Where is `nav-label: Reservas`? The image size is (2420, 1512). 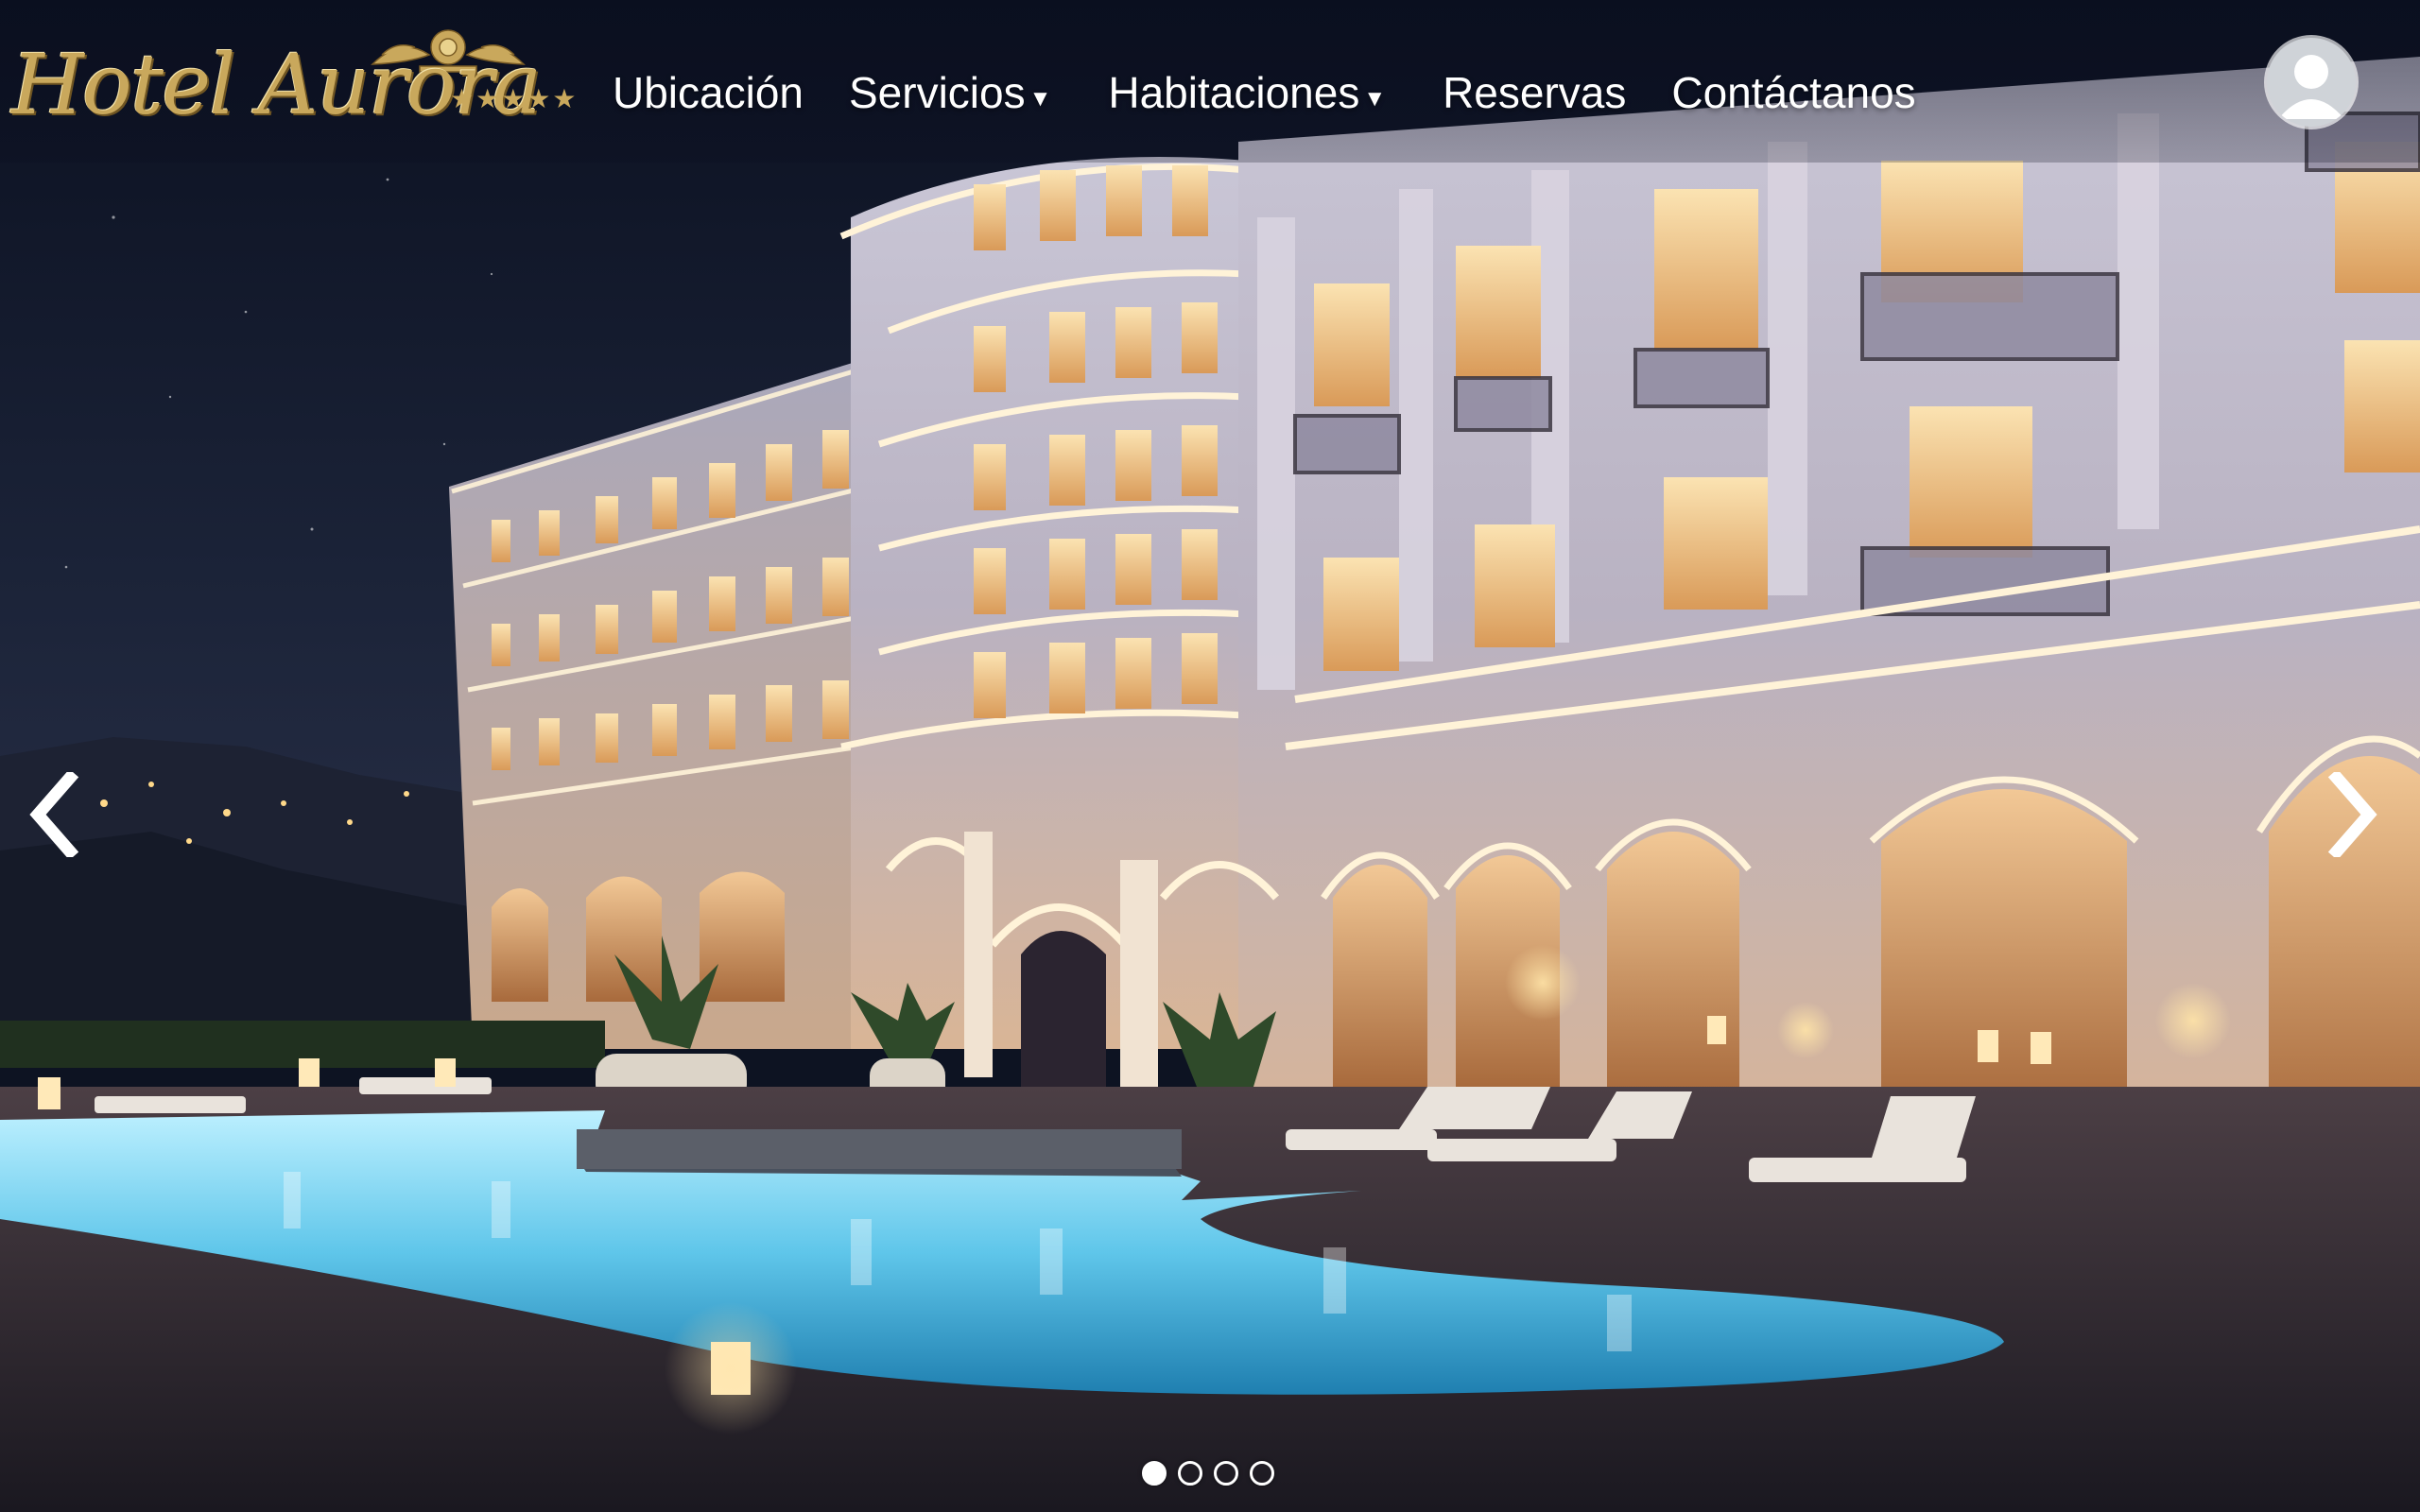
nav-label: Reservas is located at coordinates (1535, 92).